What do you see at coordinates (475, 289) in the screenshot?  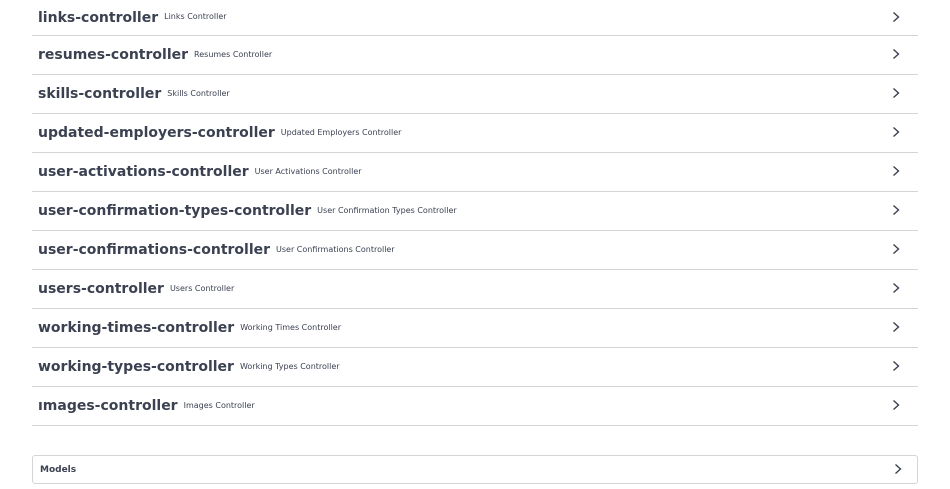 I see `tag-section-users-controller: users-controller Users Controller` at bounding box center [475, 289].